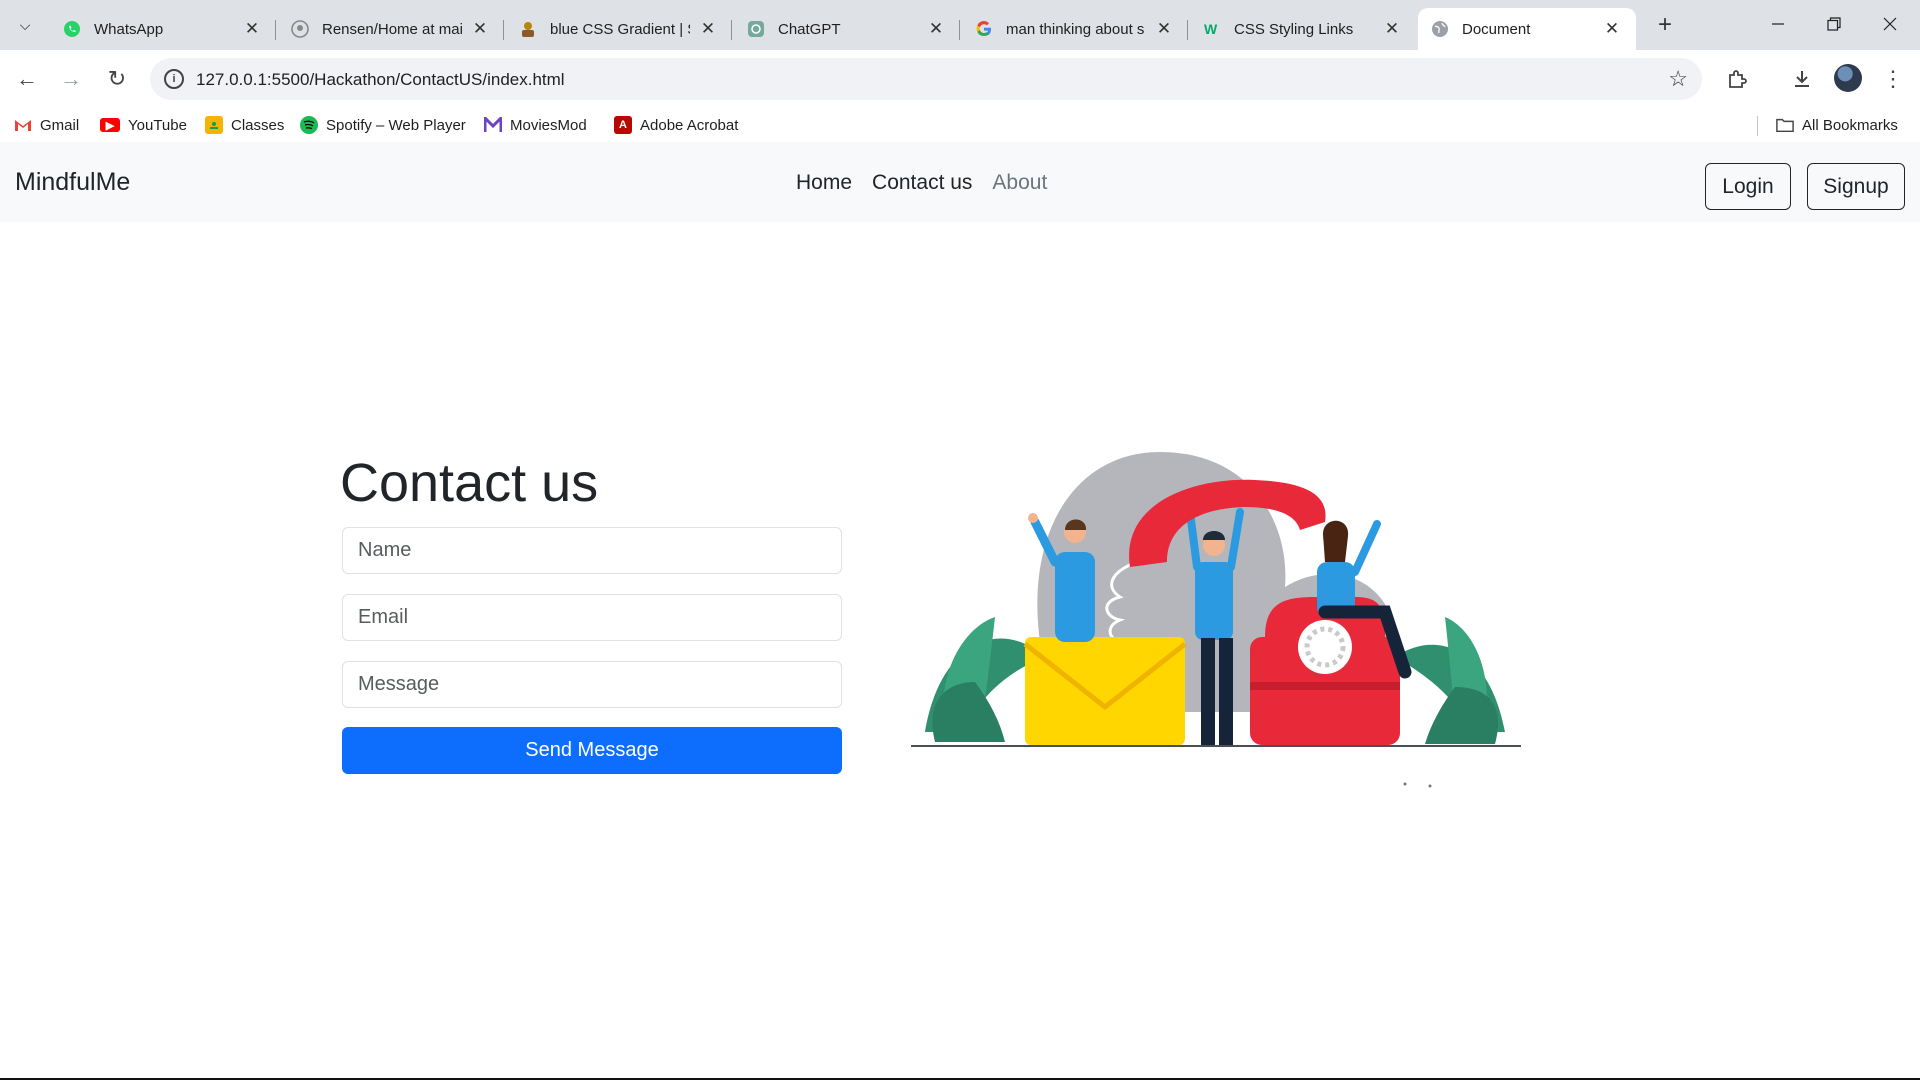 Image resolution: width=1920 pixels, height=1080 pixels. What do you see at coordinates (592, 684) in the screenshot?
I see `message-field` at bounding box center [592, 684].